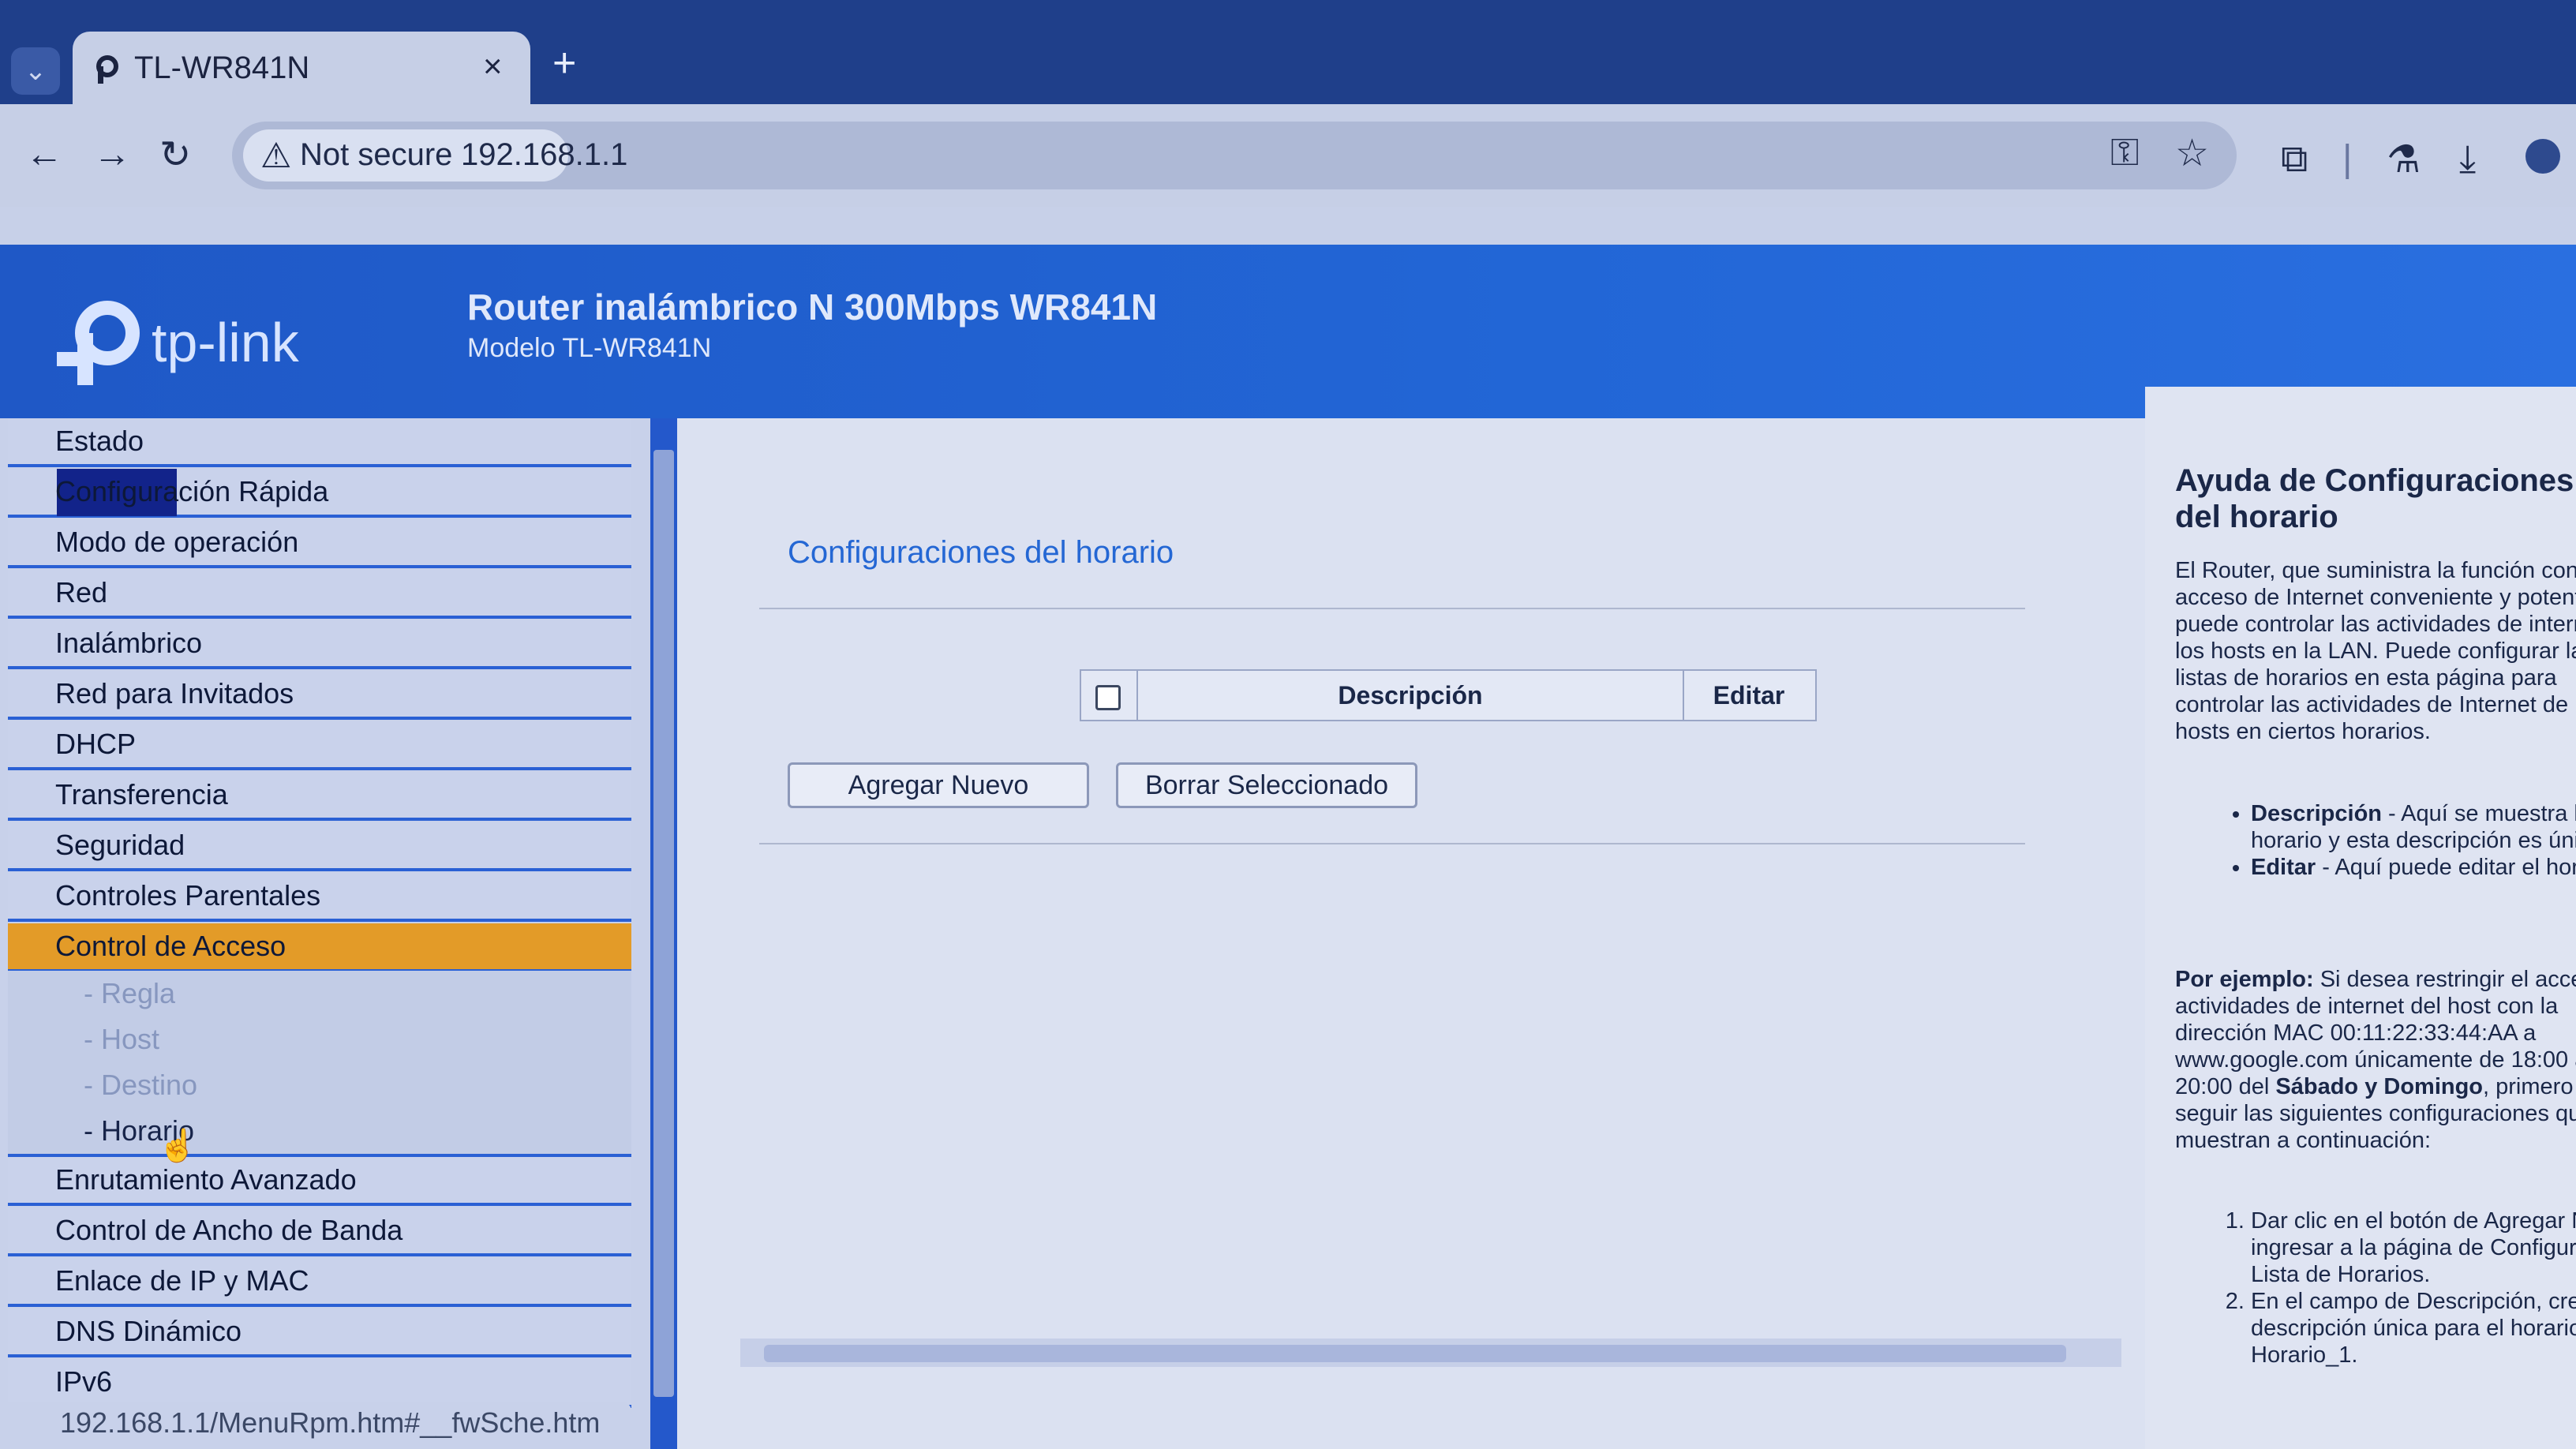 The height and width of the screenshot is (1449, 2576). Describe the element at coordinates (1234, 155) in the screenshot. I see `address-bar: ⚠ Not secure 192.168.1.1 ⚿ ☆` at that location.